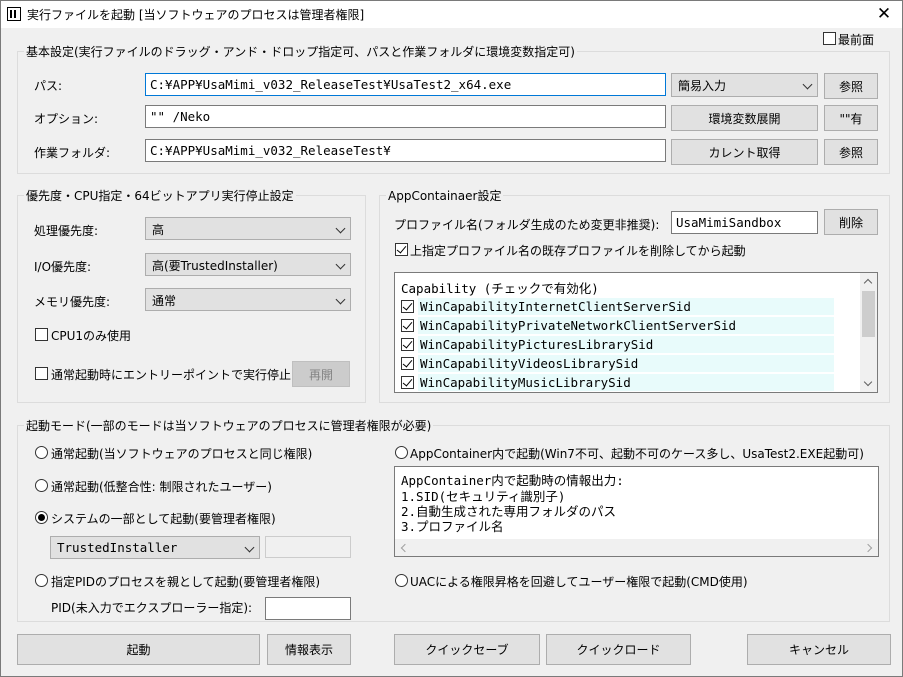  What do you see at coordinates (401, 249) in the screenshot?
I see `delete-existing-checkbox` at bounding box center [401, 249].